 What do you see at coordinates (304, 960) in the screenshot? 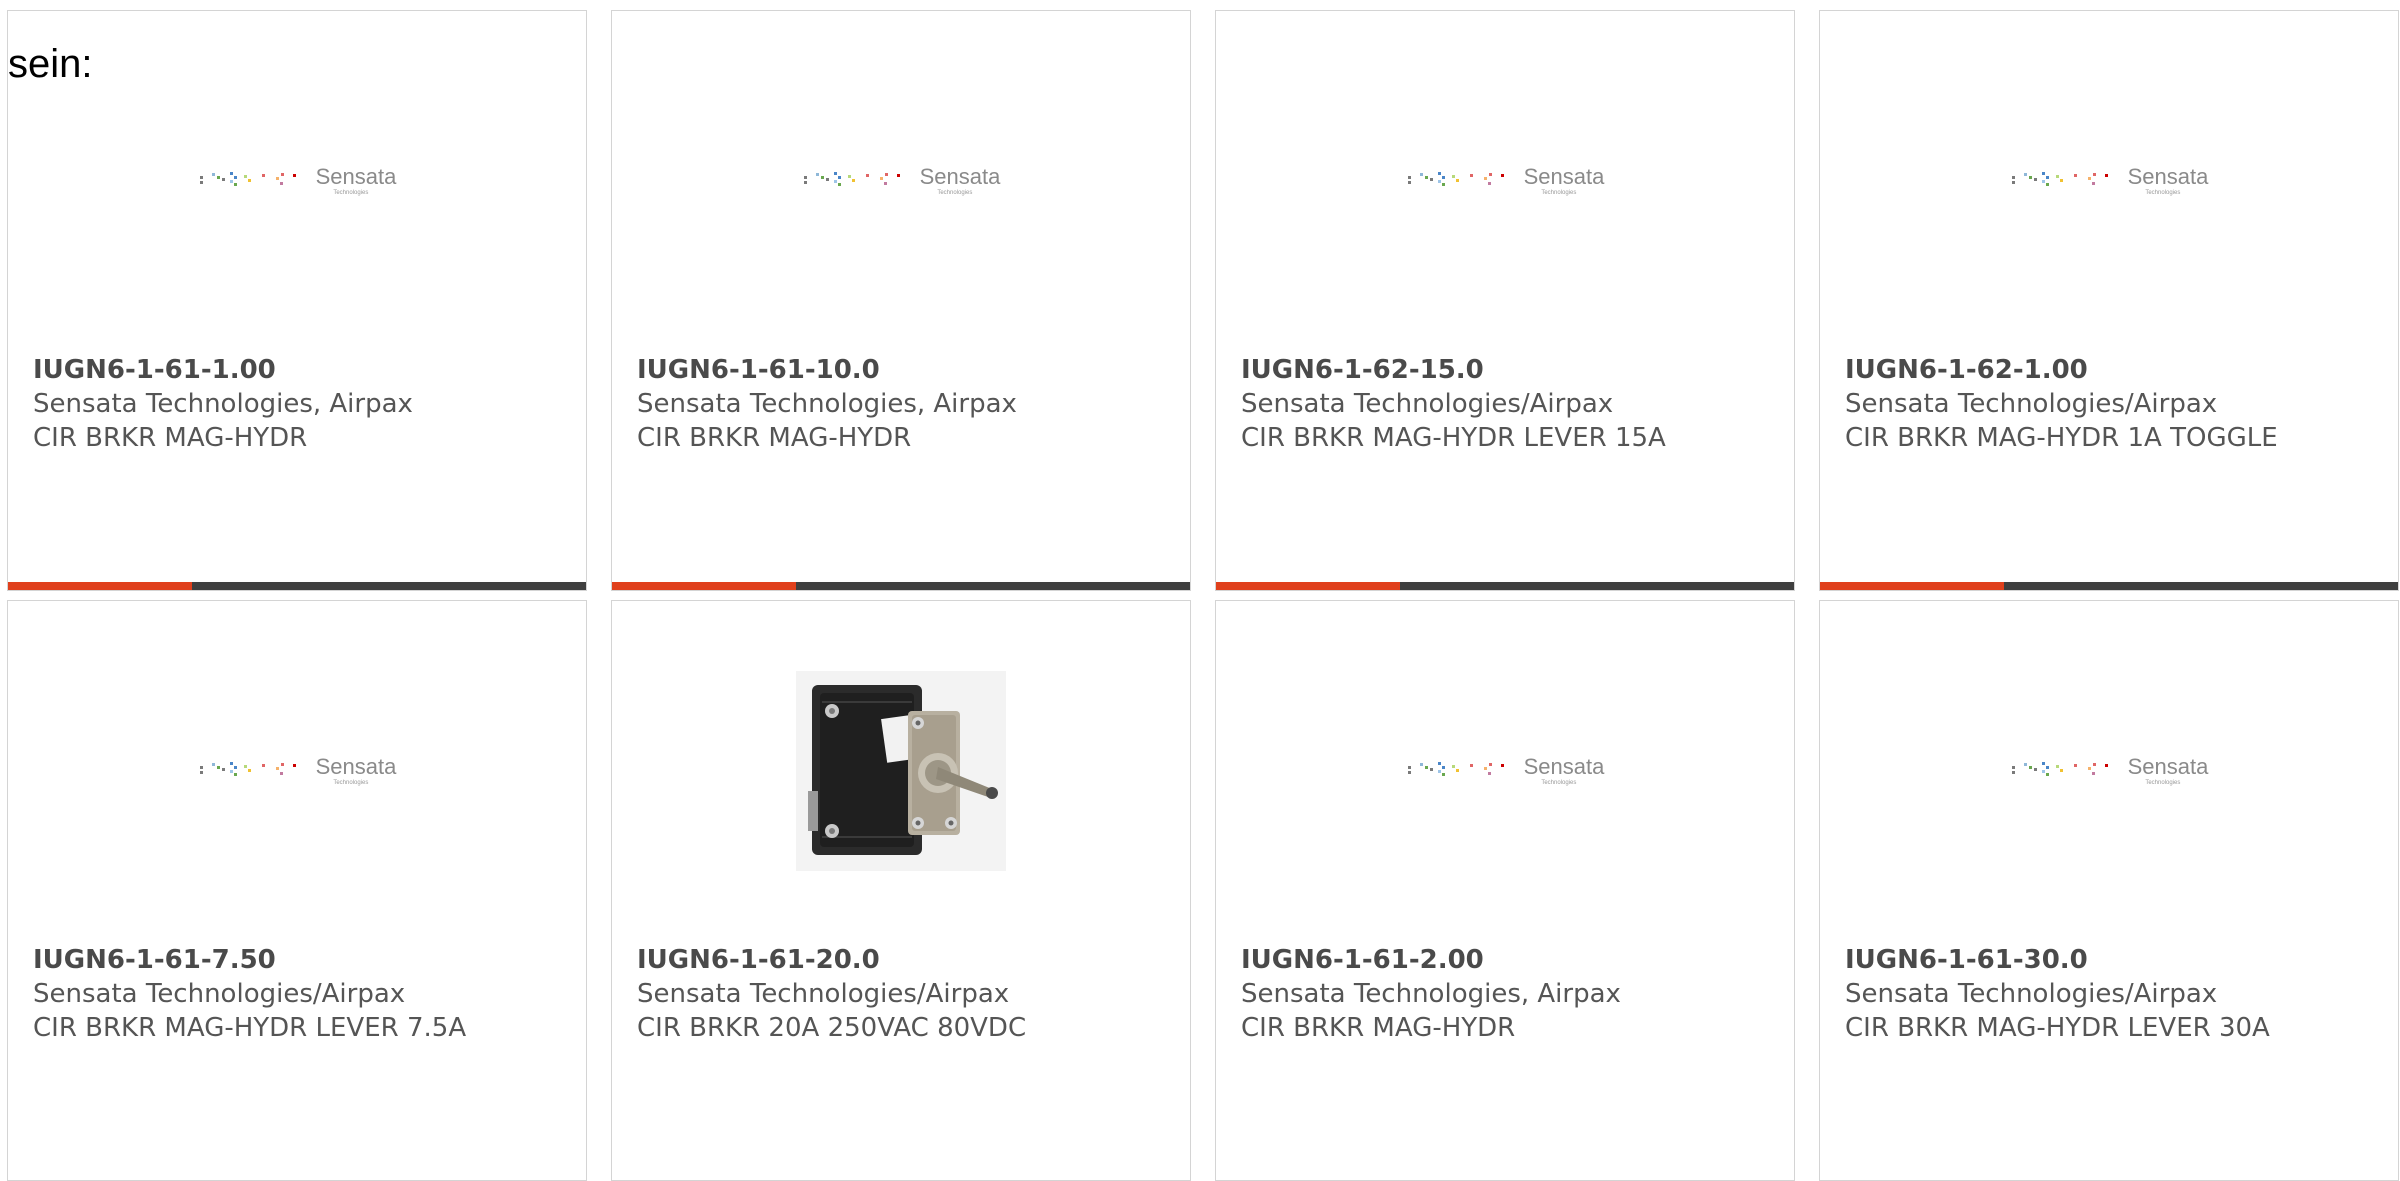
I see `part-number-link: IUGN6-1-61-7.50` at bounding box center [304, 960].